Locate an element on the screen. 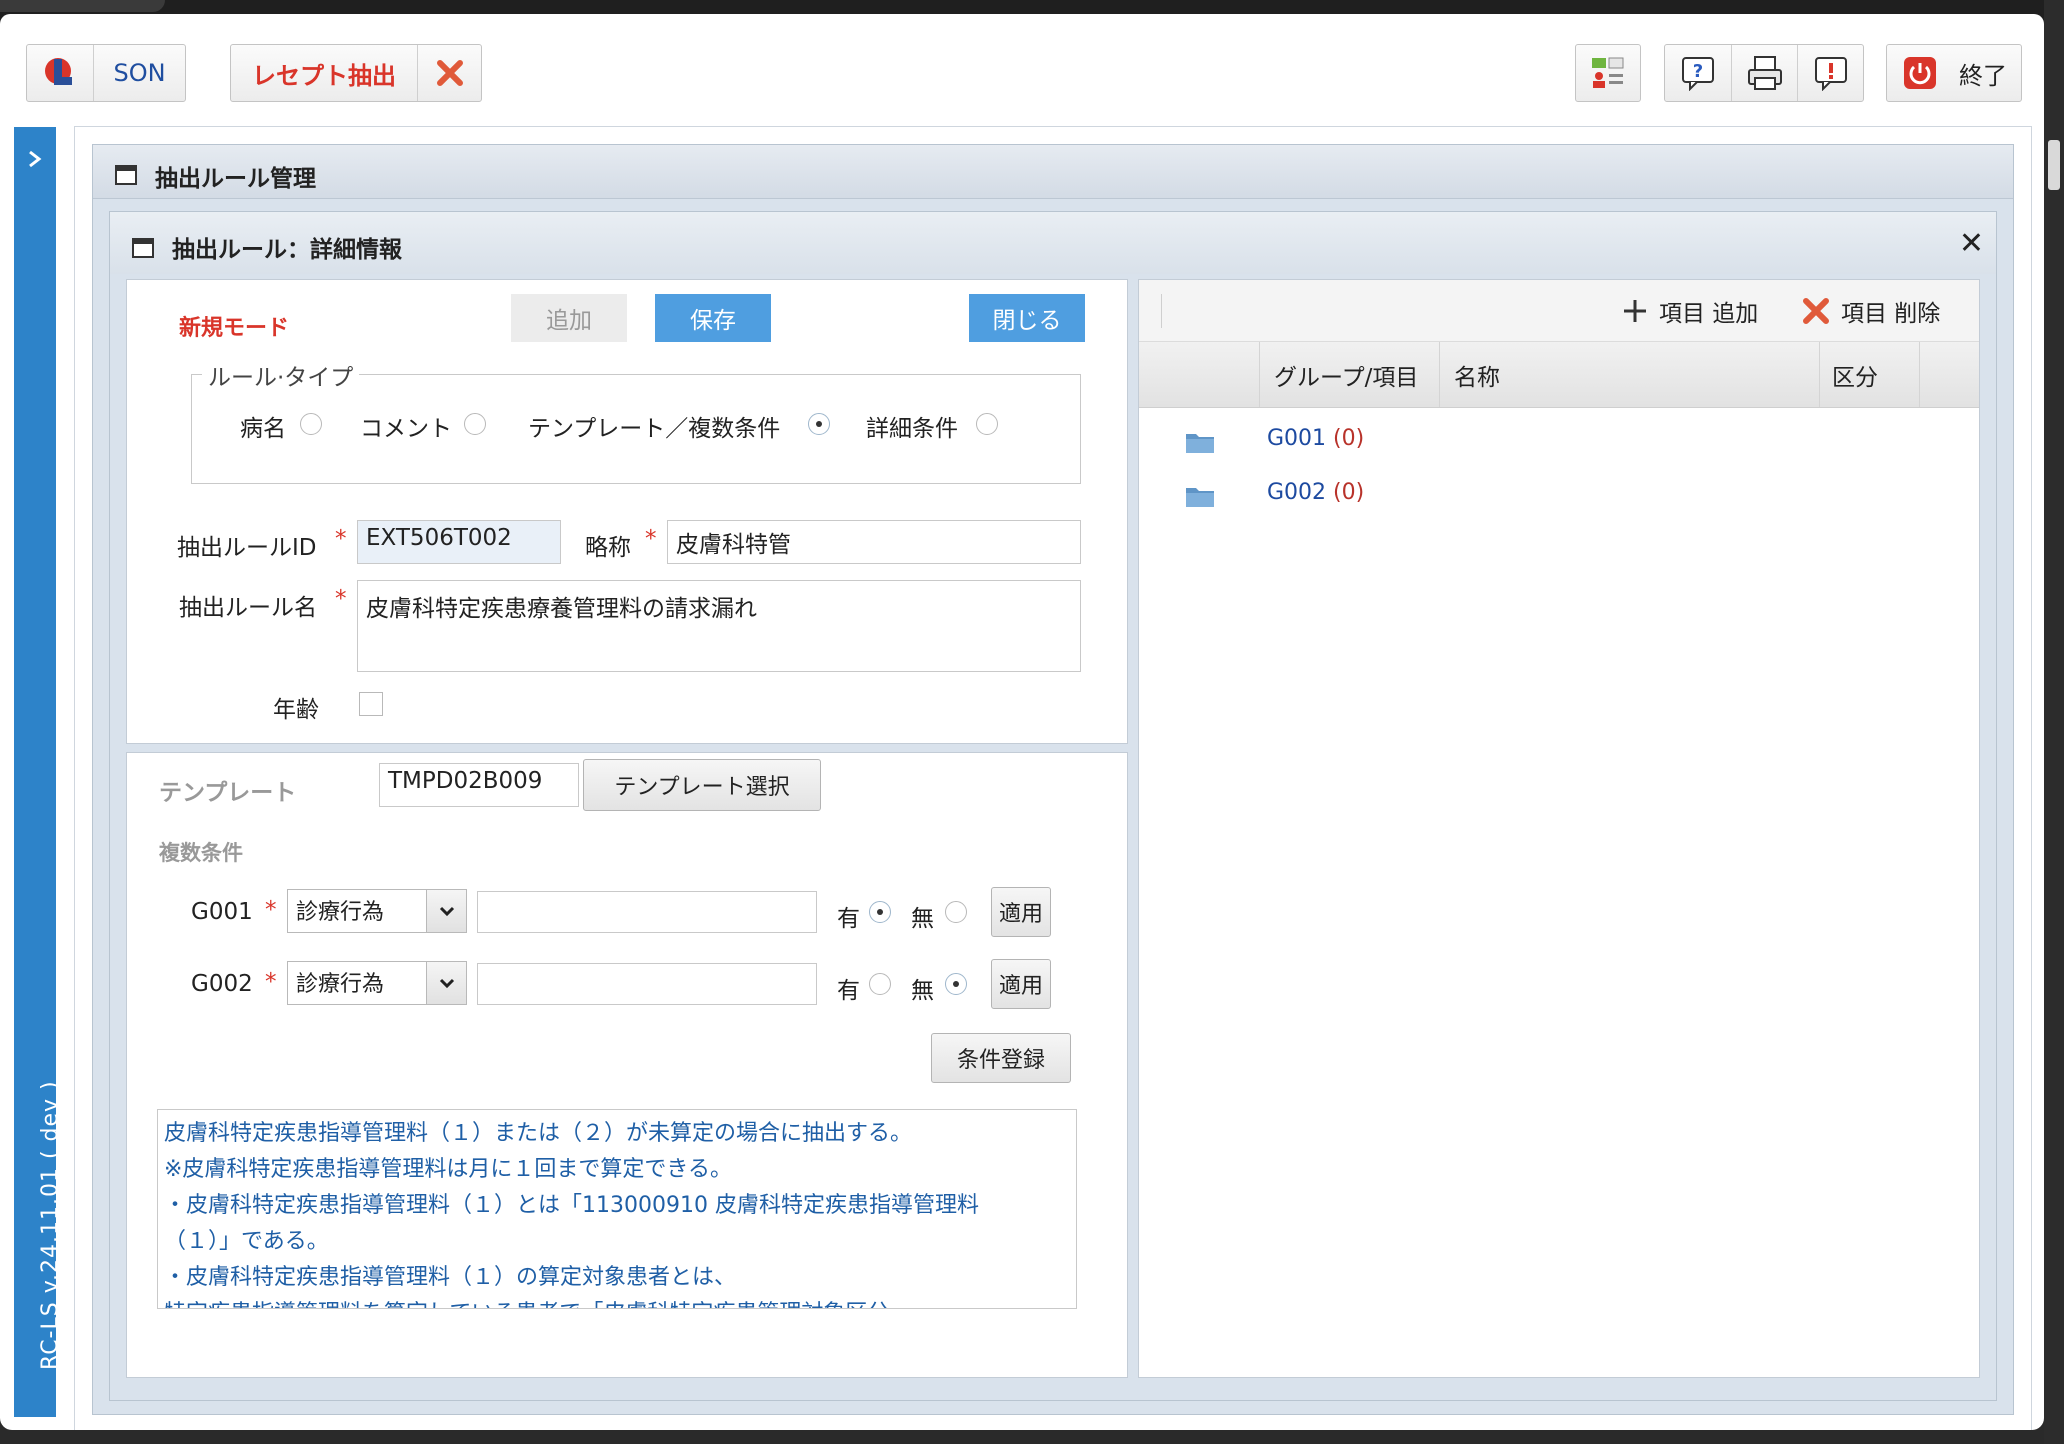  power-icon is located at coordinates (1920, 73).